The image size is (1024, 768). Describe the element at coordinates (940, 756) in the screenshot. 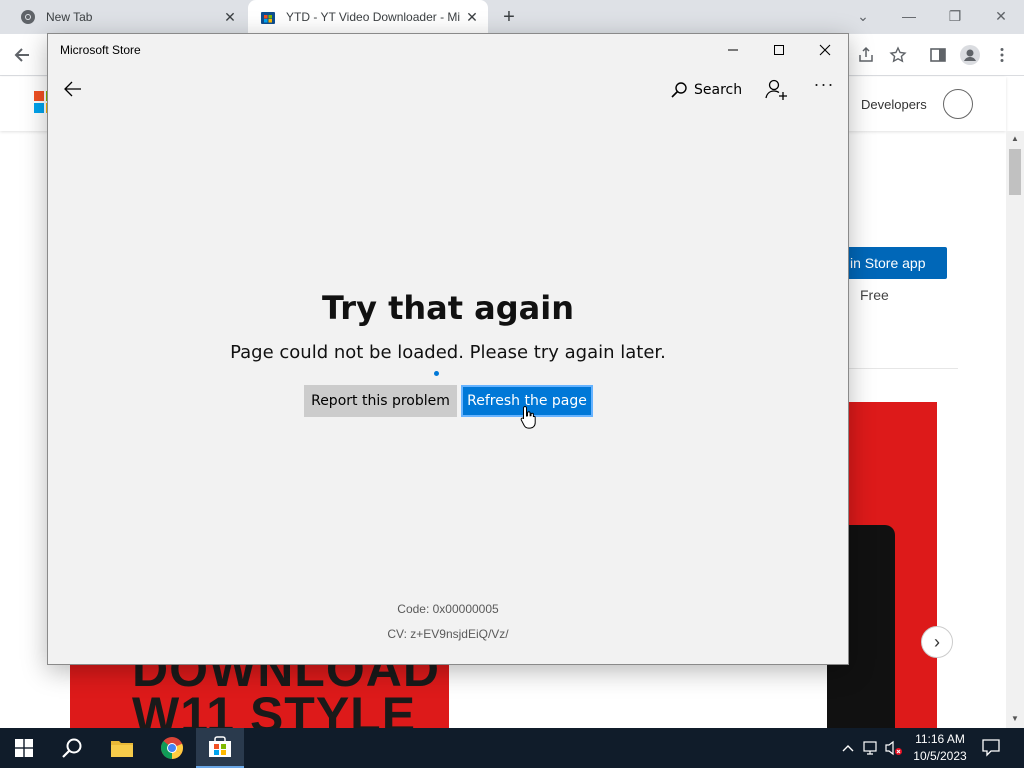

I see `clock-date: 10/5/2023` at that location.